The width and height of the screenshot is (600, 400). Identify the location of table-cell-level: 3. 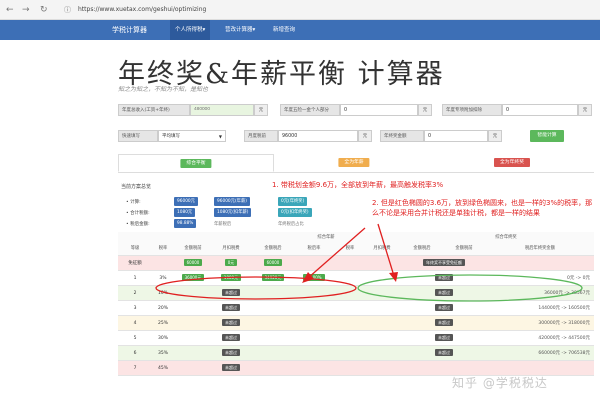
(135, 308).